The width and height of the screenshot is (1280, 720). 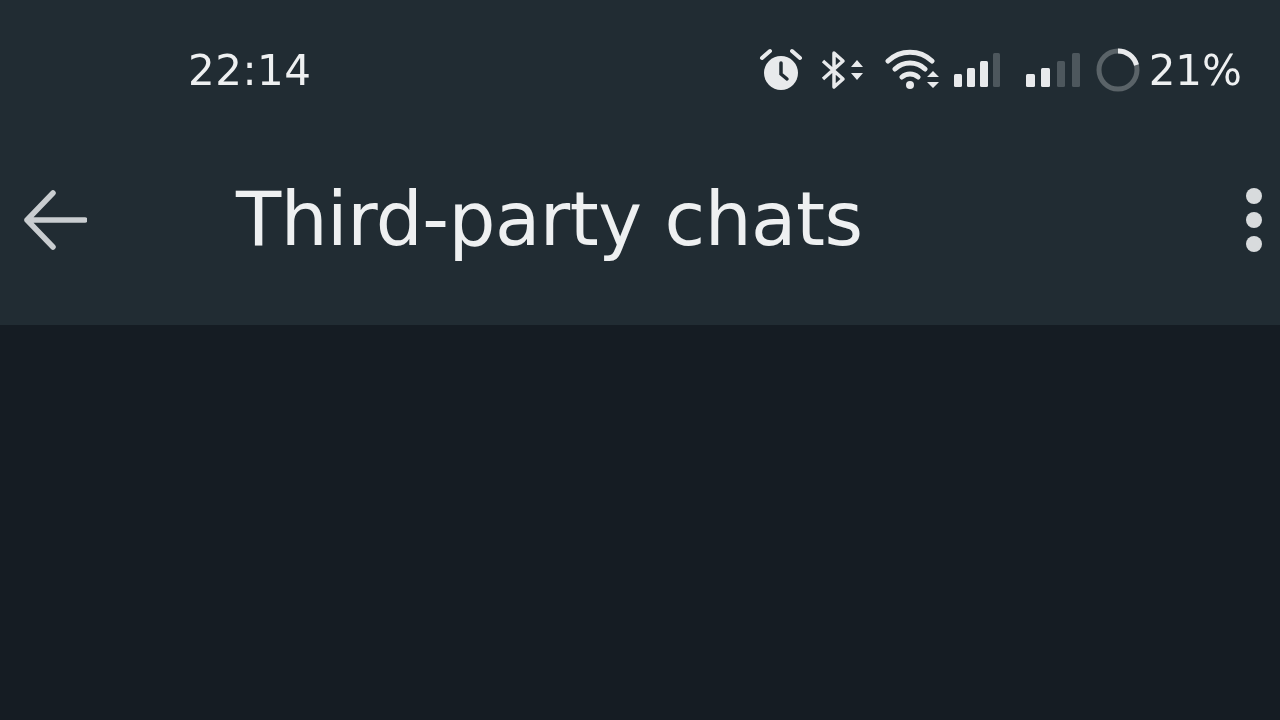 I want to click on back-arrow-icon, so click(x=55, y=219).